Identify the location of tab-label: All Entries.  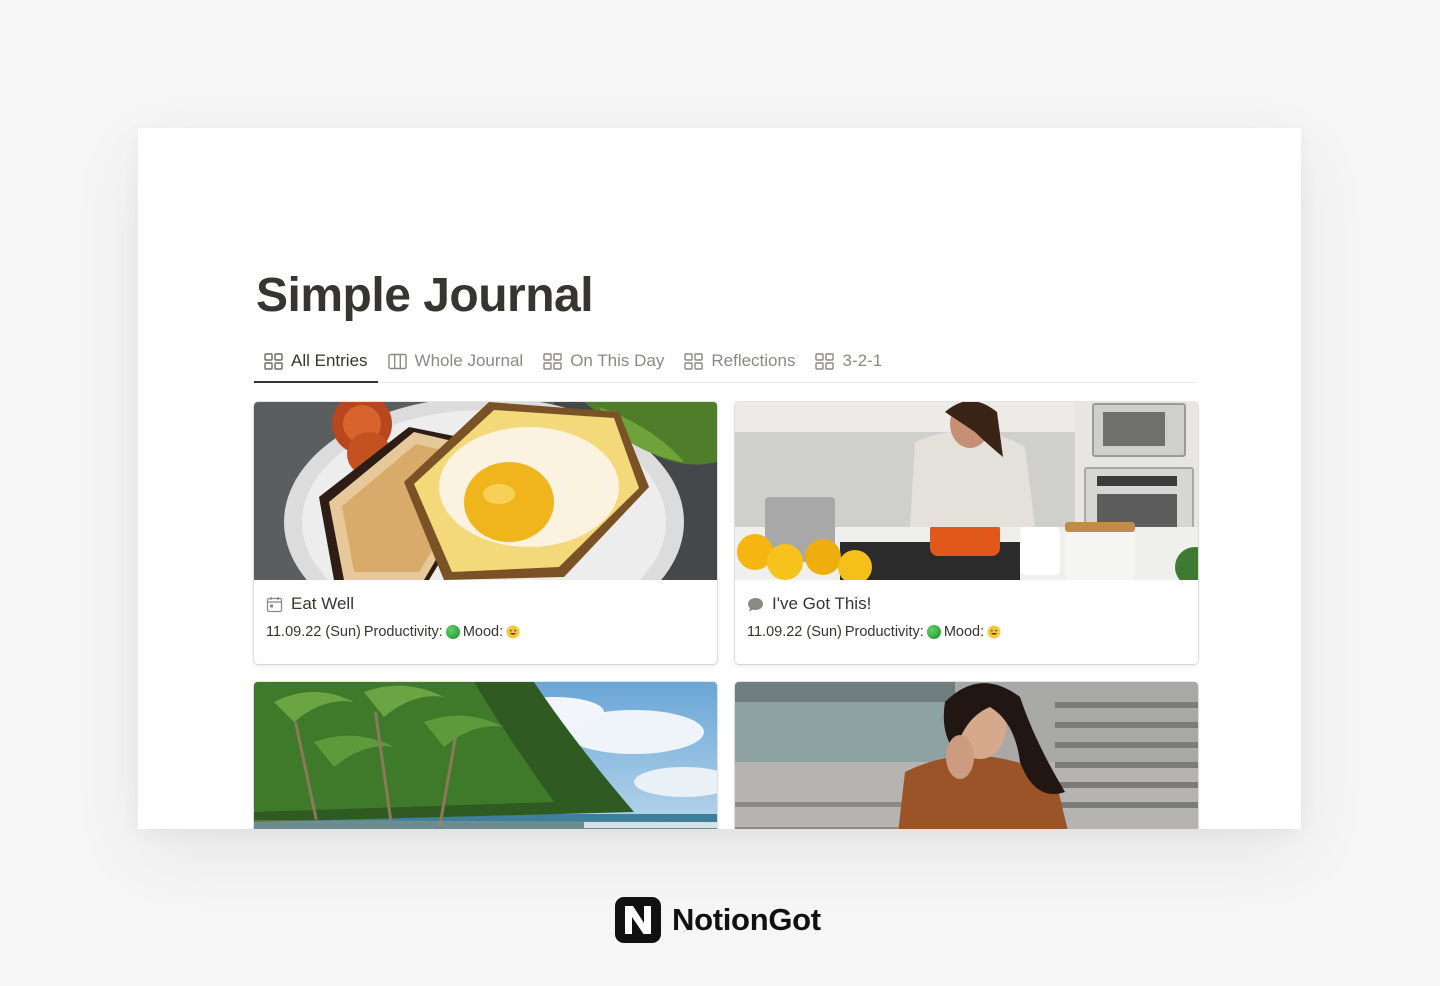
(329, 360).